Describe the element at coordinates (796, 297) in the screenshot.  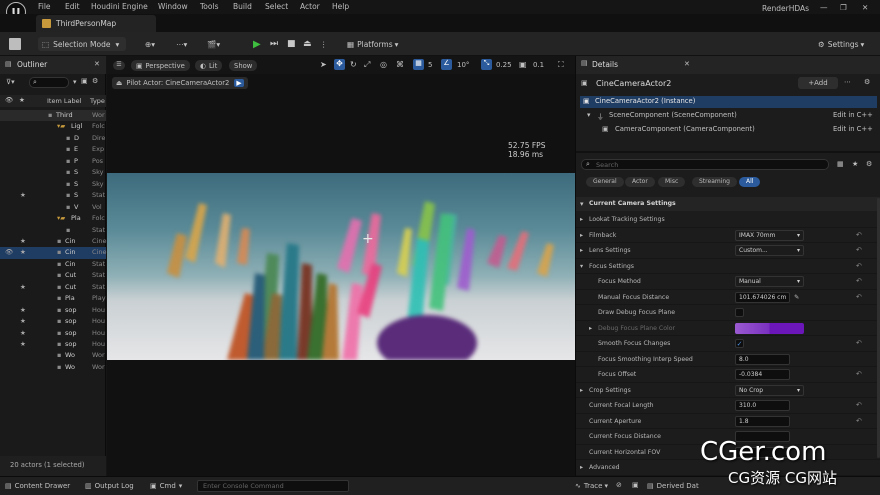
I see `eyedropper-icon: ✎` at that location.